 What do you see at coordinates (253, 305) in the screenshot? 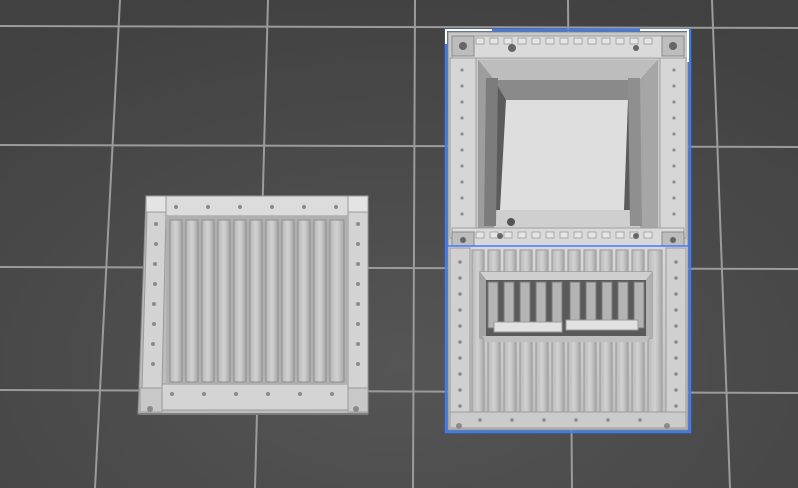
I see `crate-lid` at bounding box center [253, 305].